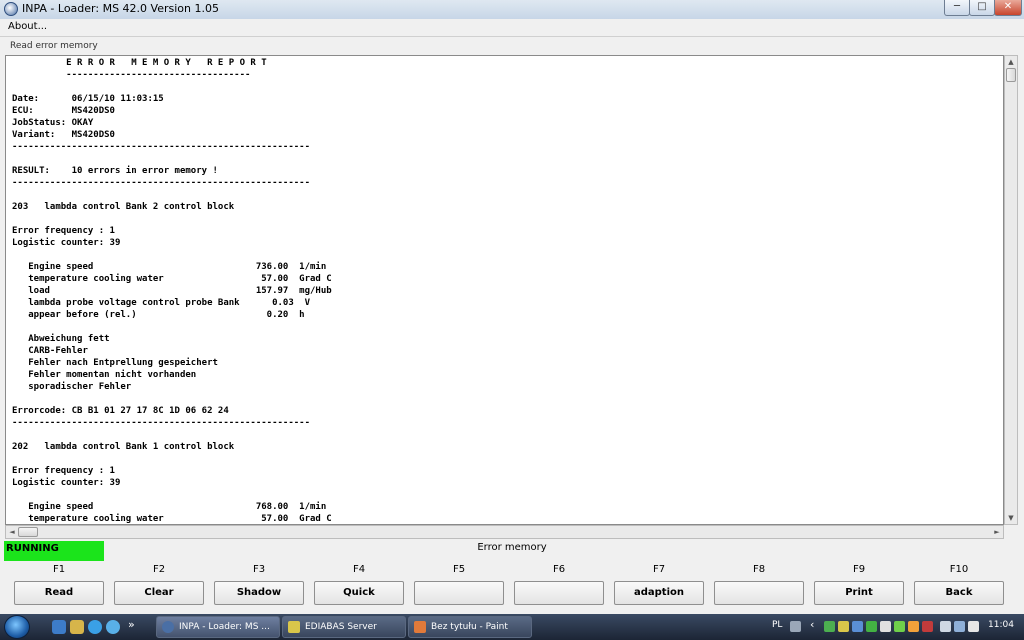  Describe the element at coordinates (159, 593) in the screenshot. I see `clear-button: Clear` at that location.